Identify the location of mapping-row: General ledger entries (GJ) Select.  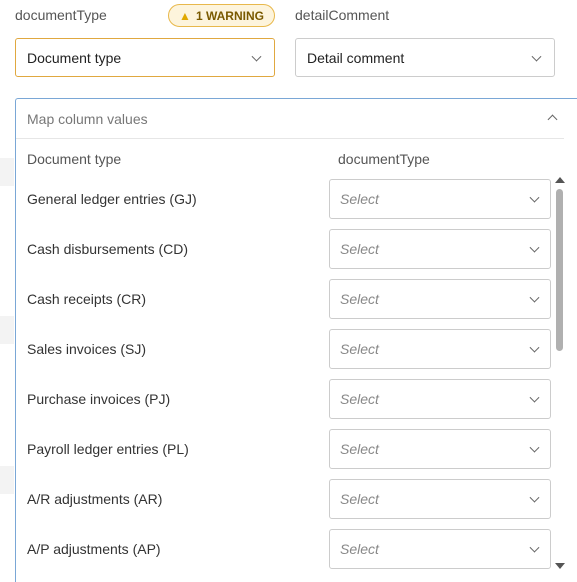
(286, 199).